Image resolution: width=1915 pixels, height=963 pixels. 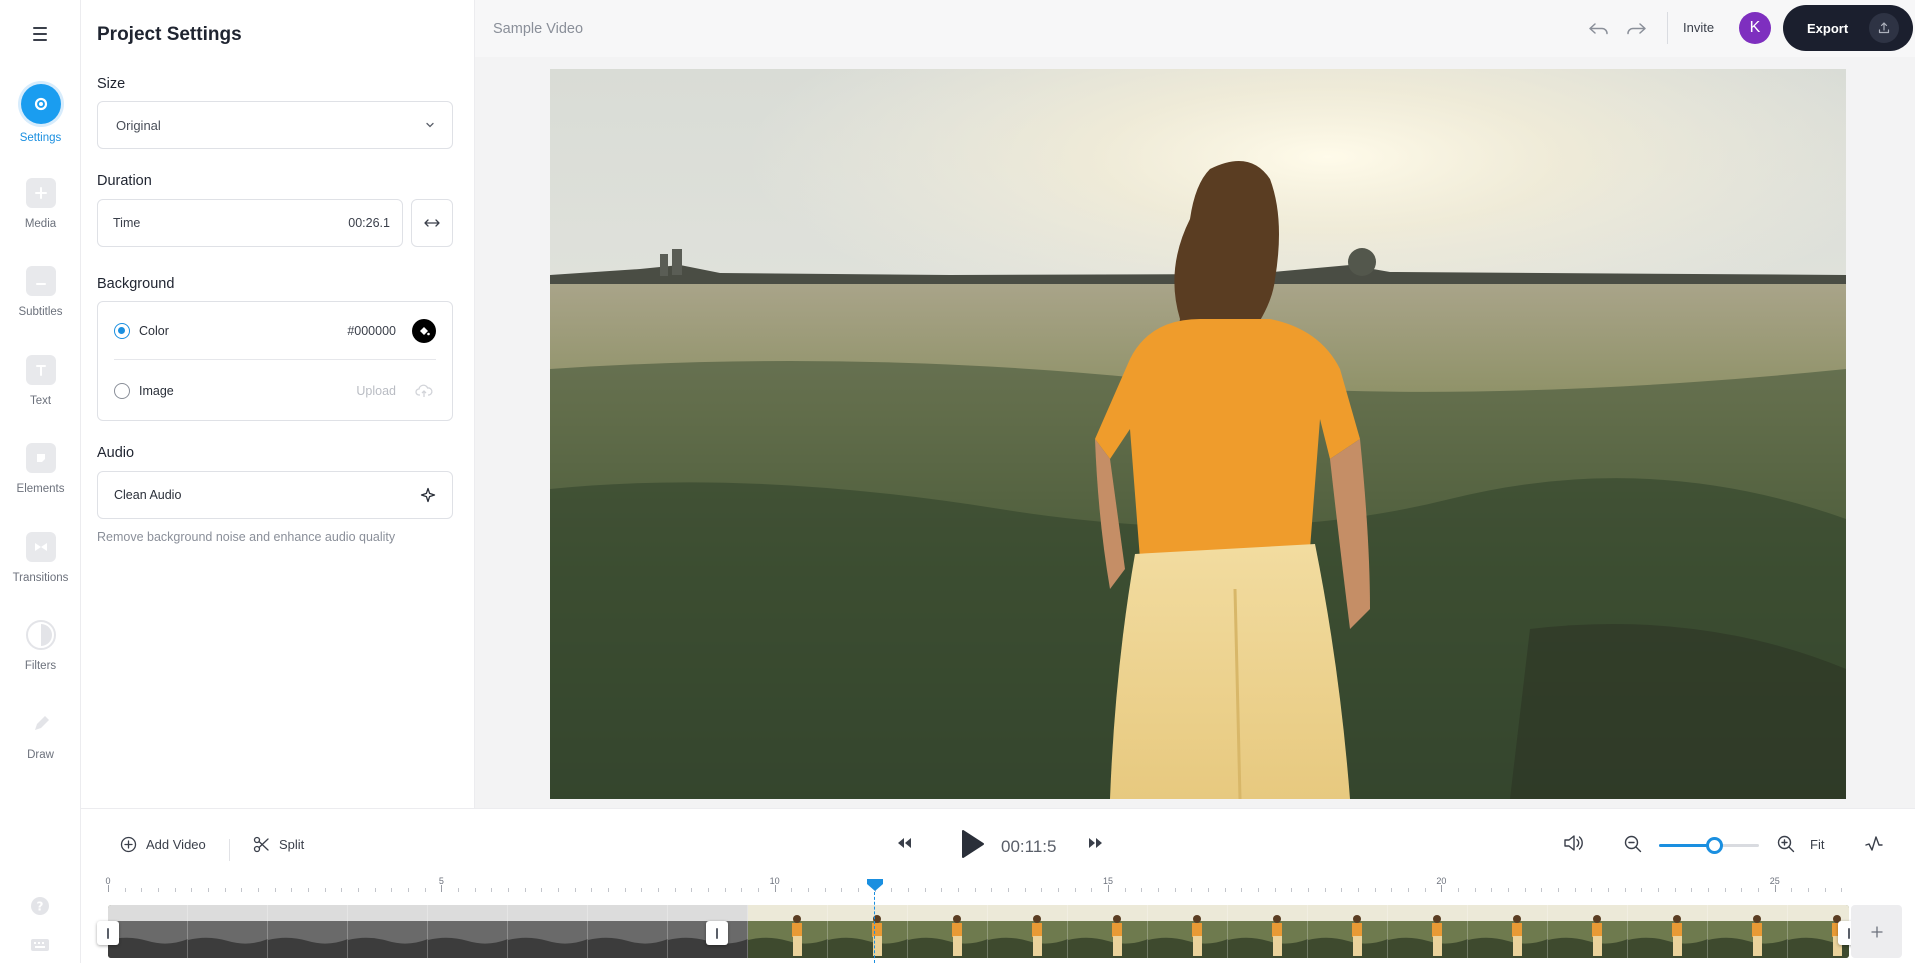 I want to click on plus-icon, so click(x=1876, y=931).